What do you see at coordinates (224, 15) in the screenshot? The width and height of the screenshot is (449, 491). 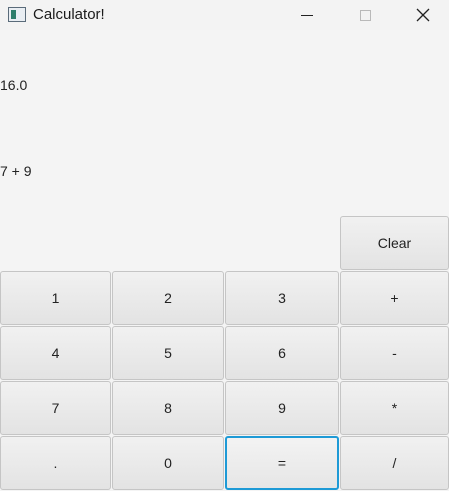 I see `title-bar: Calculator!` at bounding box center [224, 15].